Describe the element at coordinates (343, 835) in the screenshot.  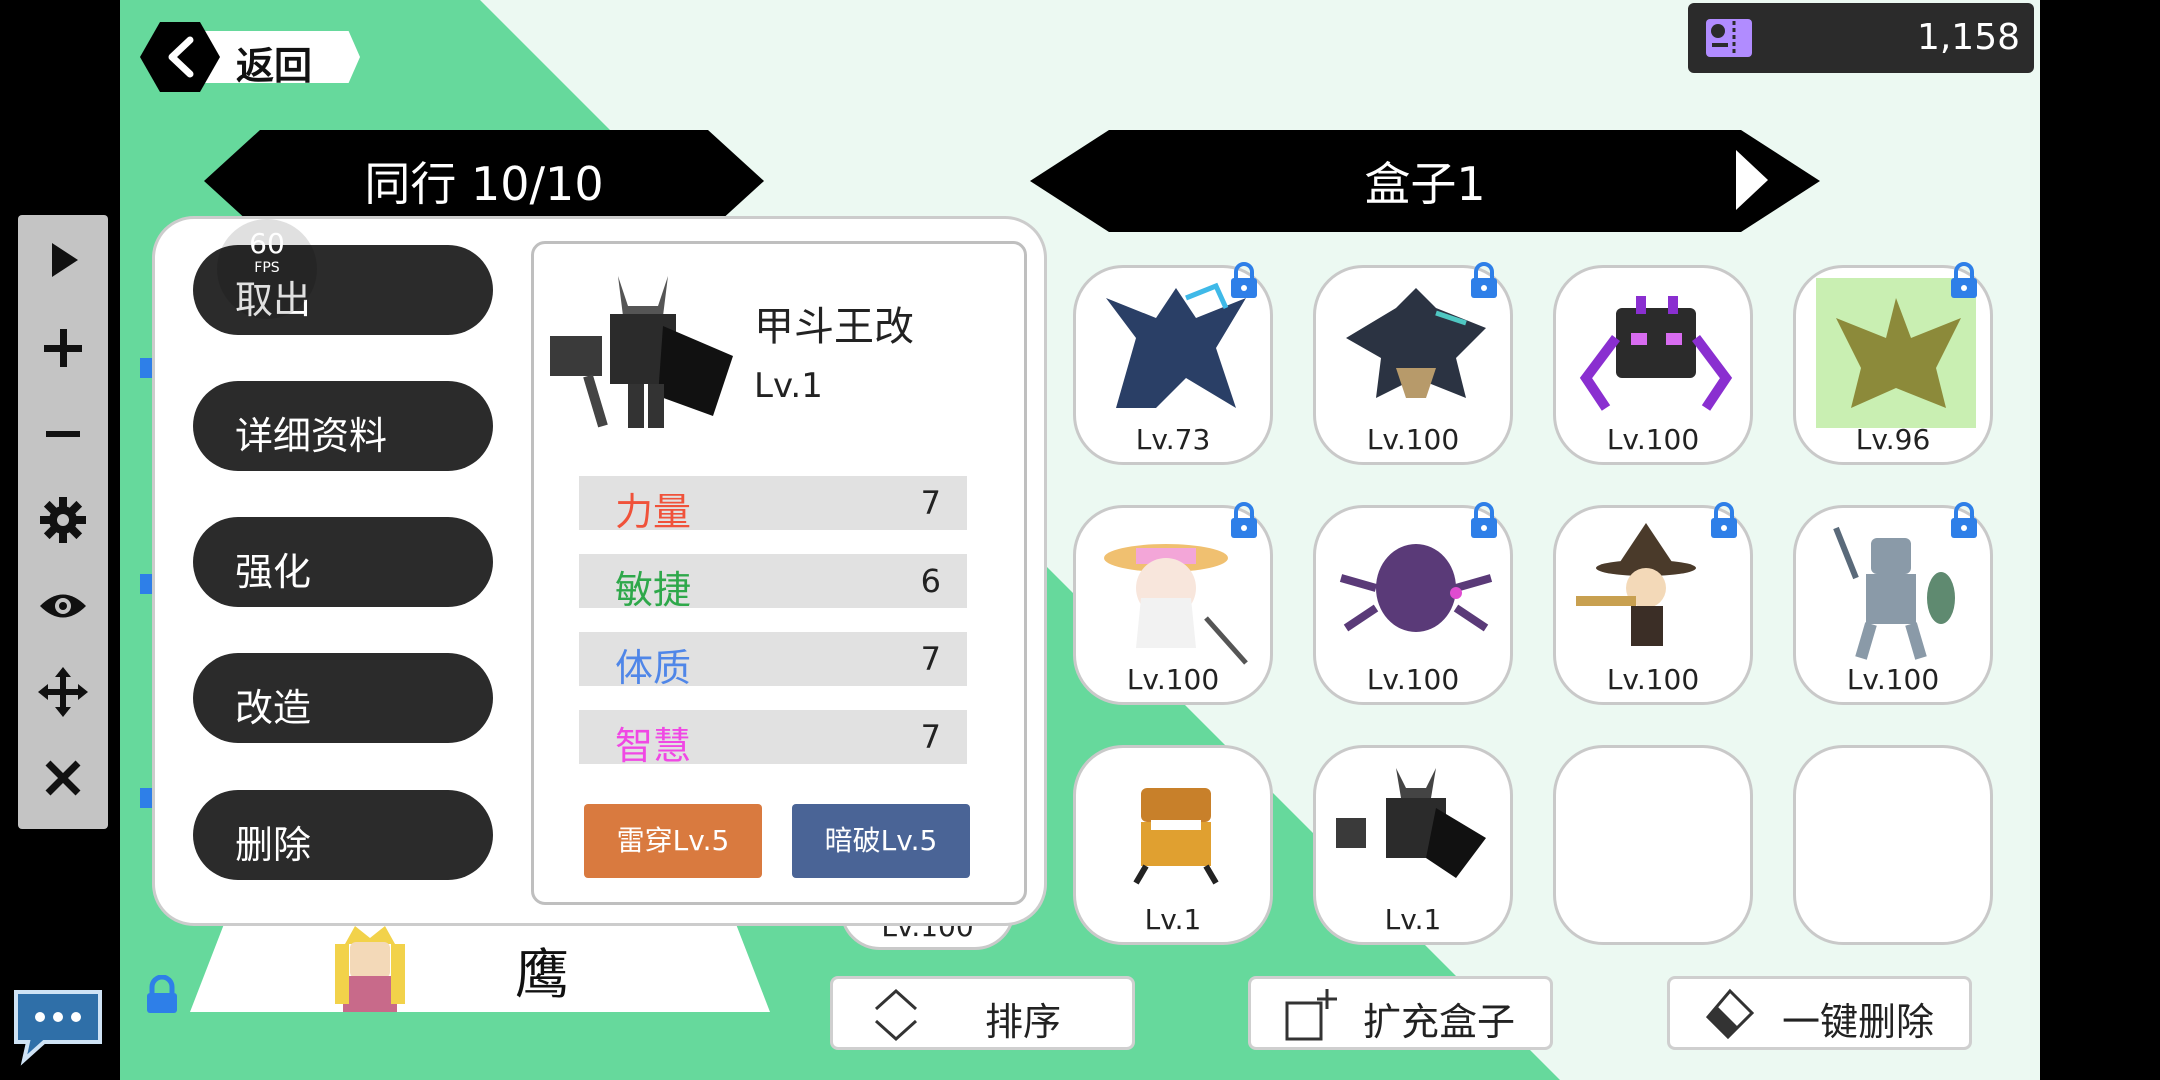
I see `delete-button: 删除` at that location.